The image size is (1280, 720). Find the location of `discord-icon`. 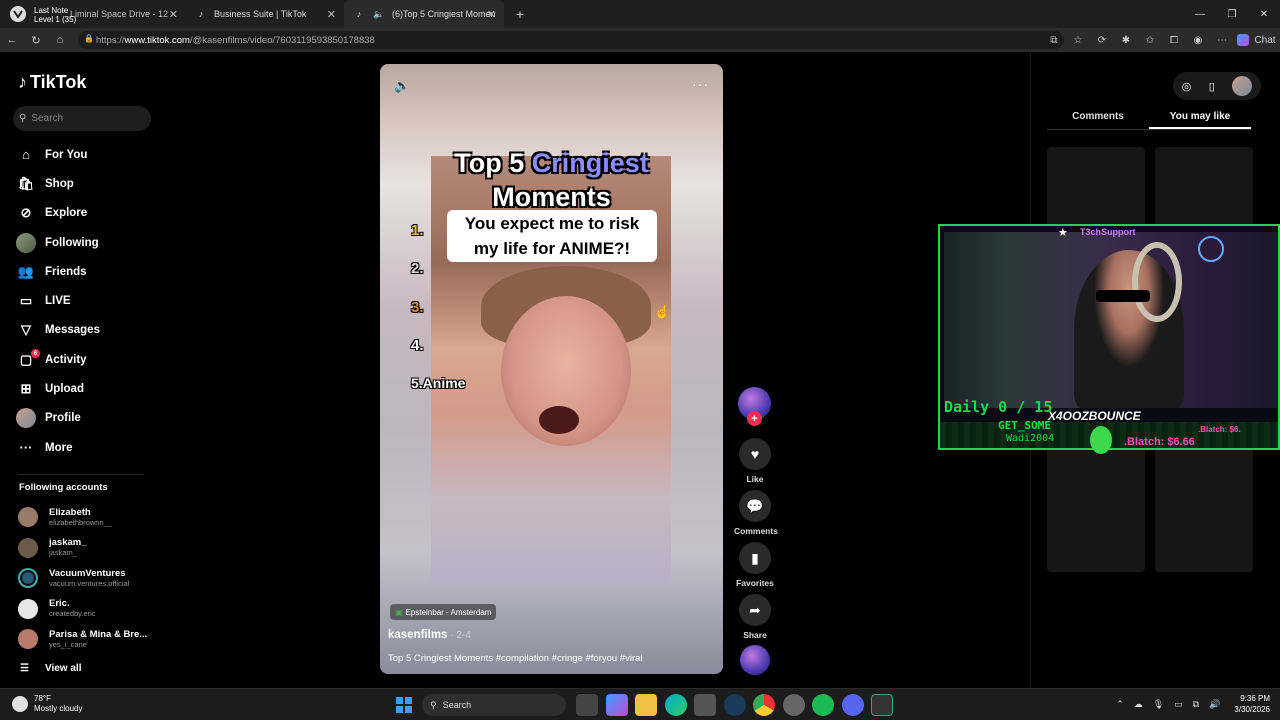

discord-icon is located at coordinates (852, 705).